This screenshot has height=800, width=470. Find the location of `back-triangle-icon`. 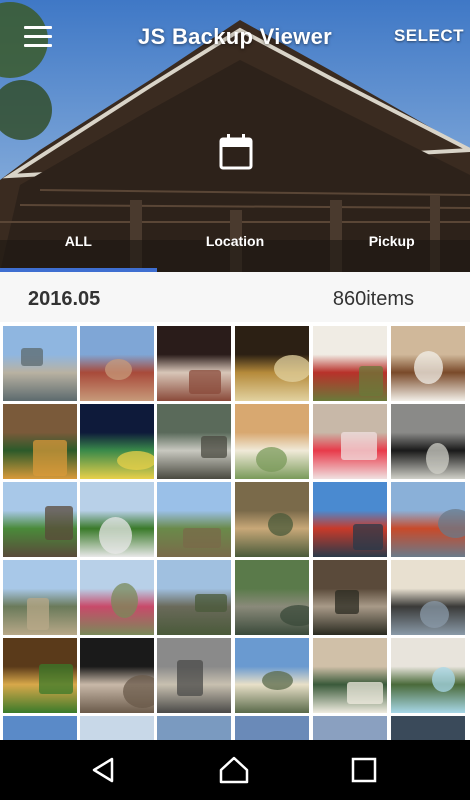

back-triangle-icon is located at coordinates (104, 770).